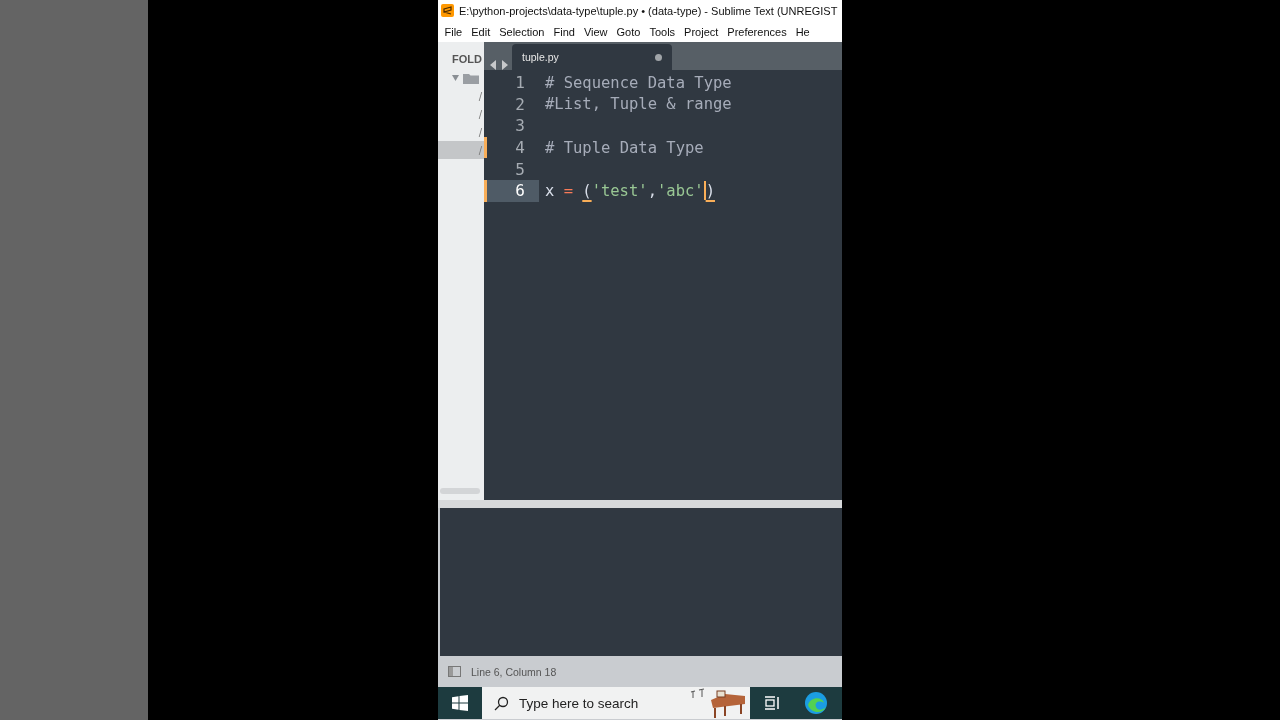  Describe the element at coordinates (520, 126) in the screenshot. I see `line-number: 3` at that location.